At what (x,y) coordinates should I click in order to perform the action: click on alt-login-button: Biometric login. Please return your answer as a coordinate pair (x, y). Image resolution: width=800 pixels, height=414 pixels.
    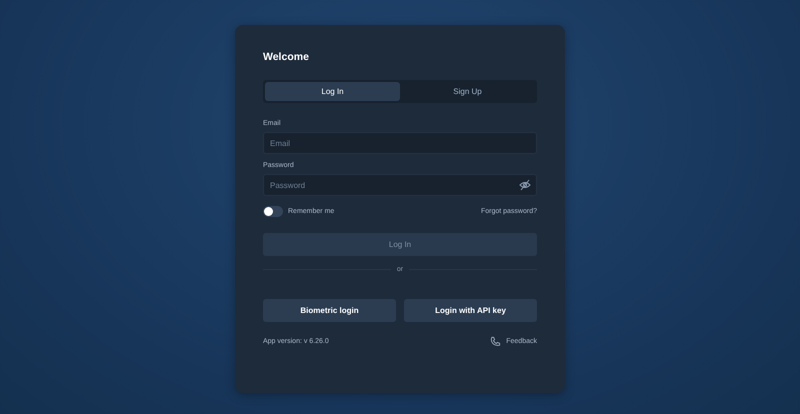
    Looking at the image, I should click on (329, 310).